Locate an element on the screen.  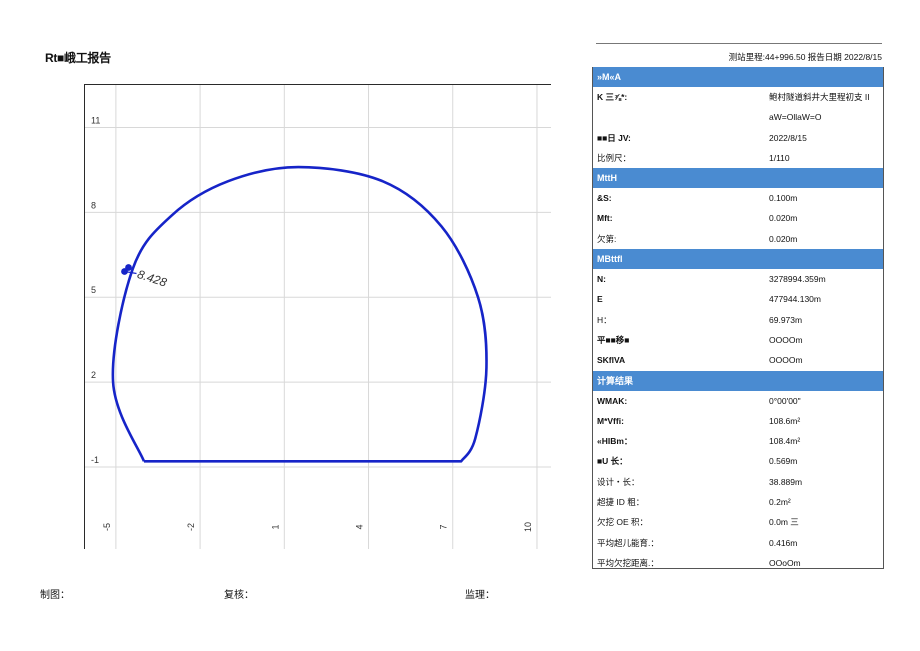
x-tick-label: 4 is located at coordinates (360, 526).